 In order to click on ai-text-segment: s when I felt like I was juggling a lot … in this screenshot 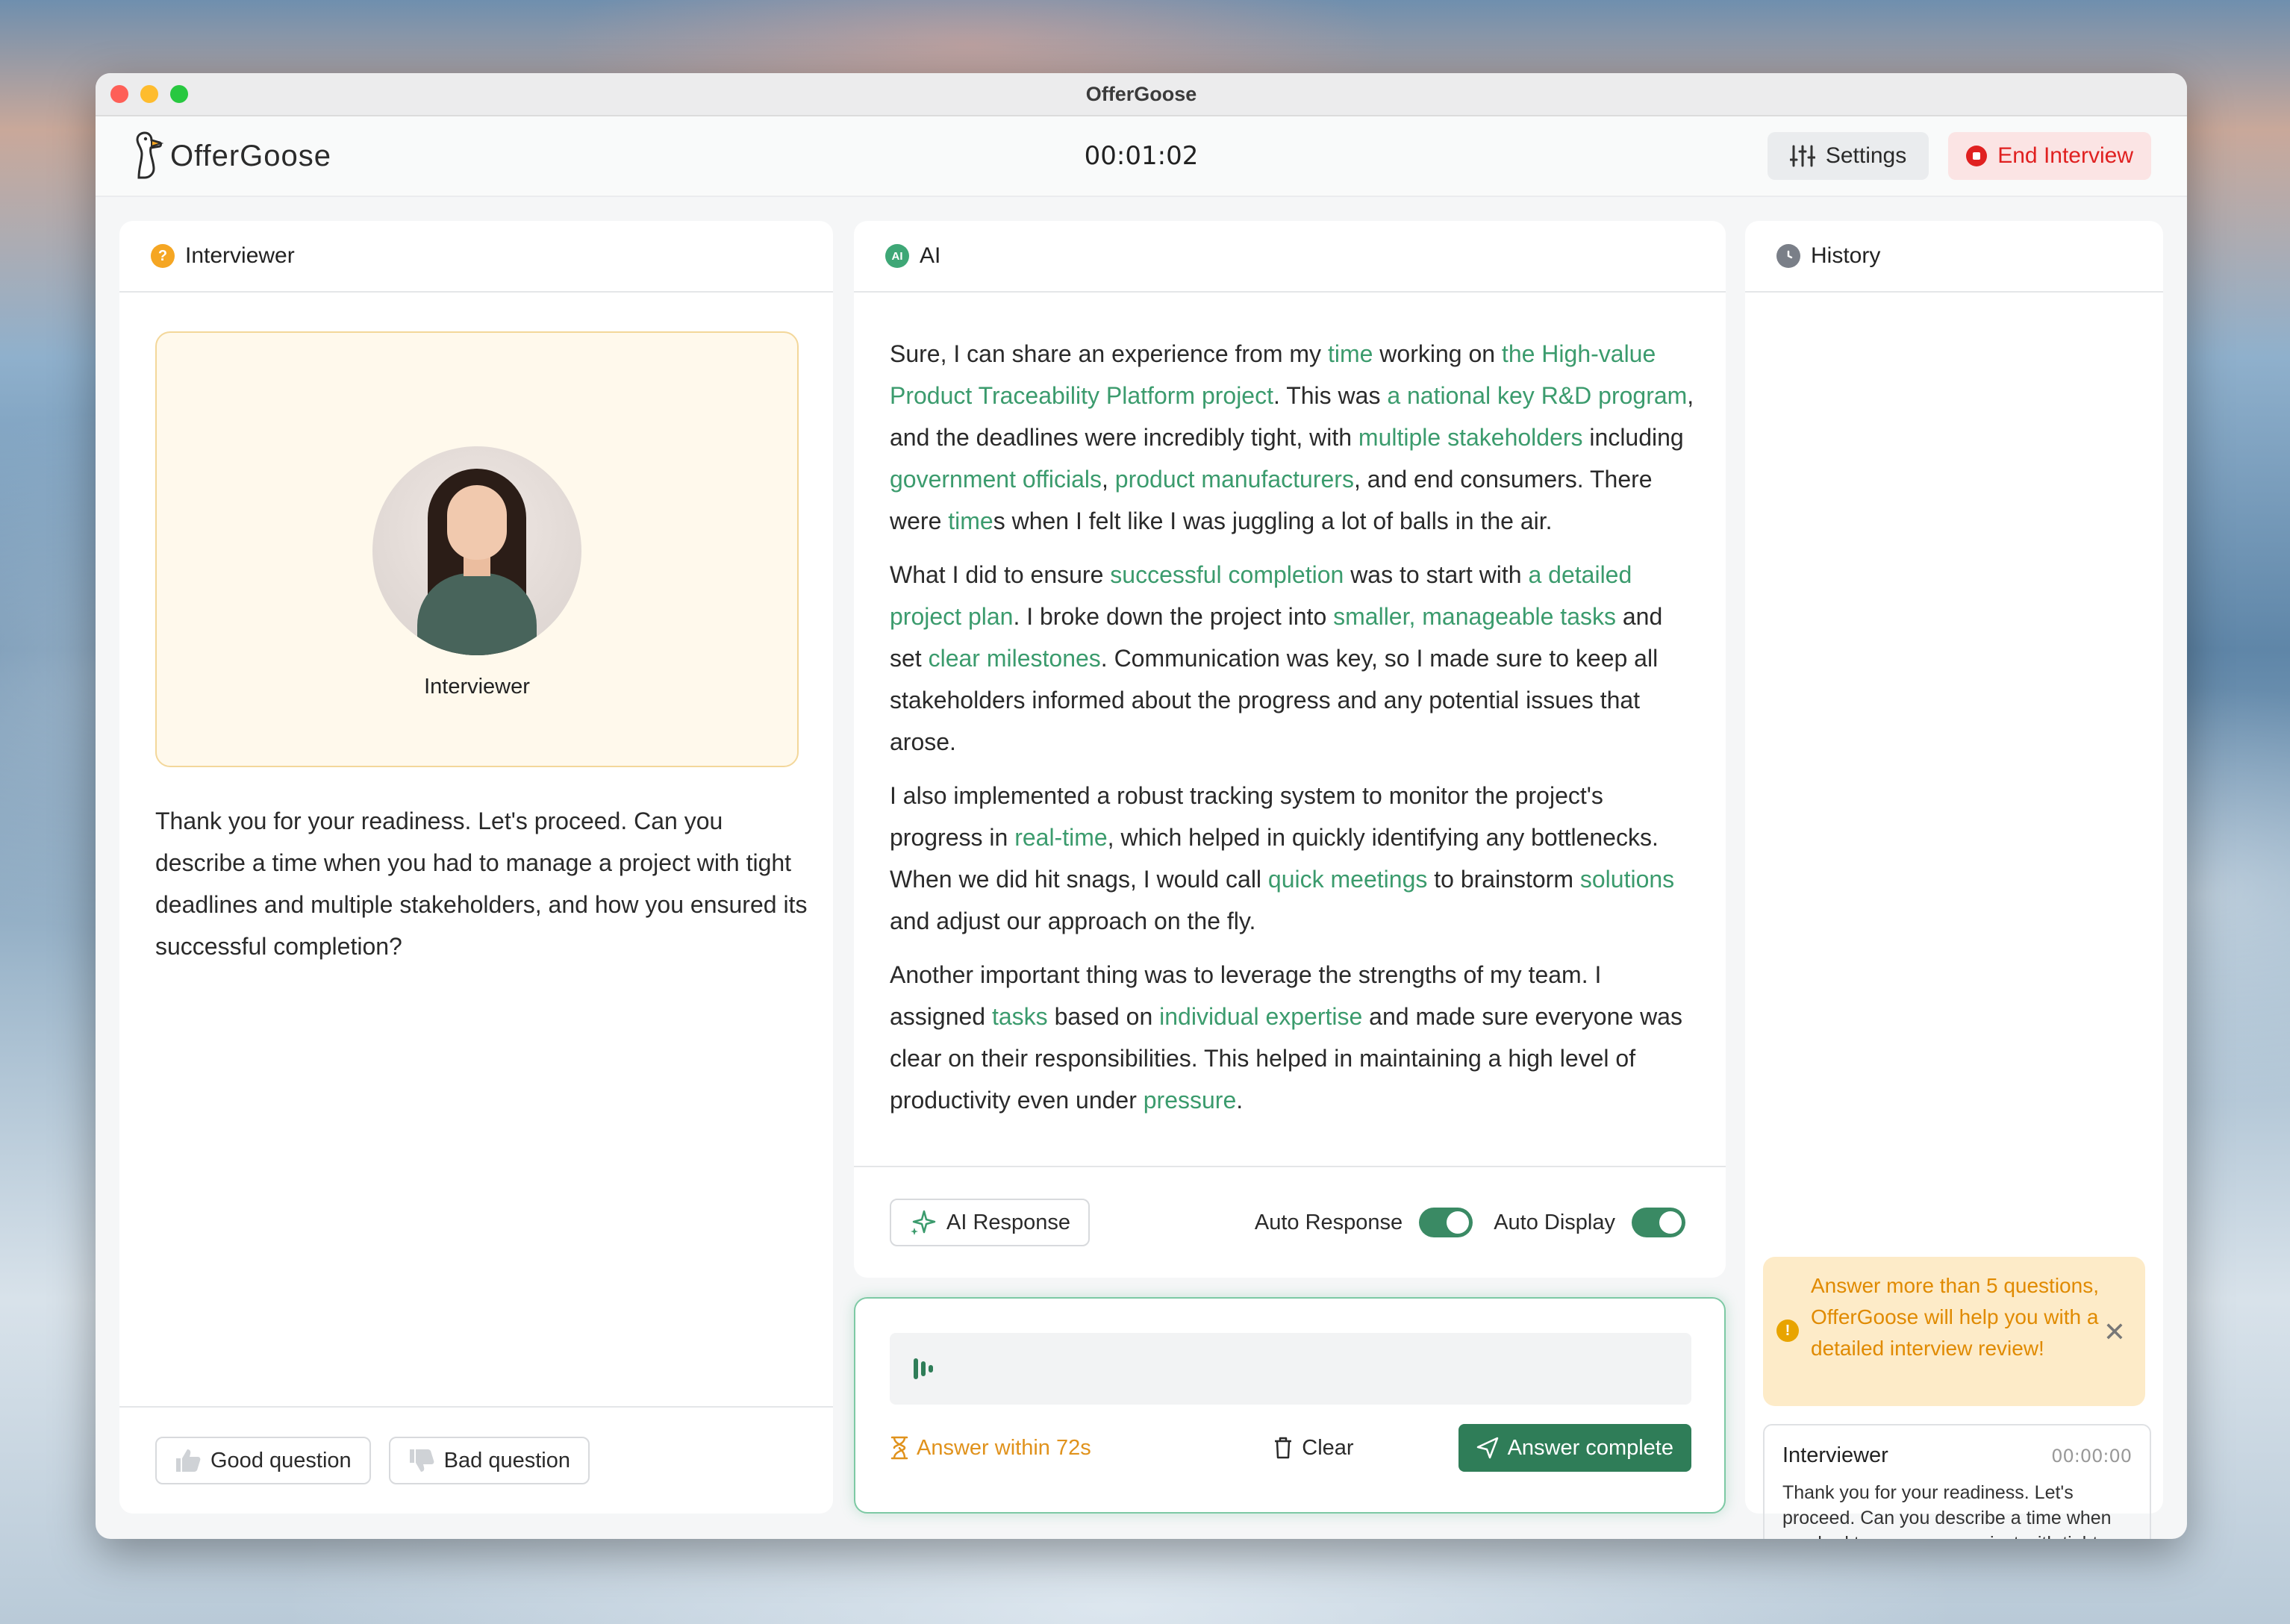, I will do `click(1273, 521)`.